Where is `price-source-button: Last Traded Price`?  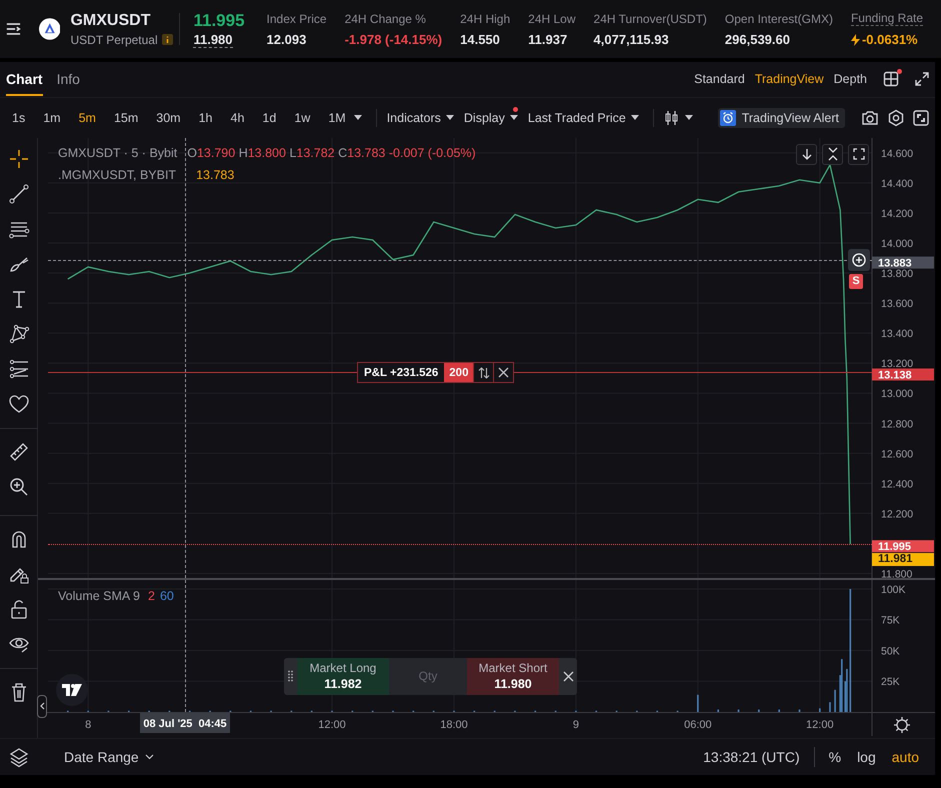 price-source-button: Last Traded Price is located at coordinates (583, 117).